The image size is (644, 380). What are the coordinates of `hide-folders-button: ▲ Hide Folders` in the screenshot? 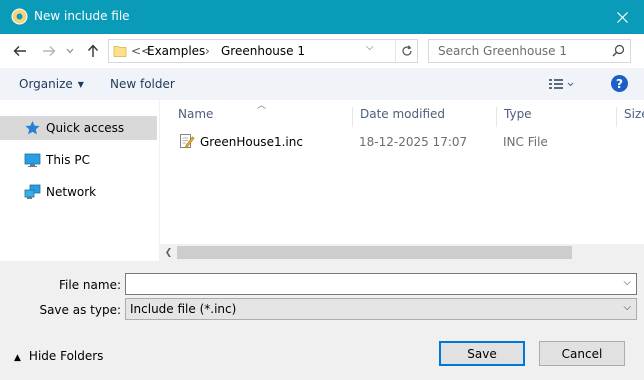 It's located at (58, 356).